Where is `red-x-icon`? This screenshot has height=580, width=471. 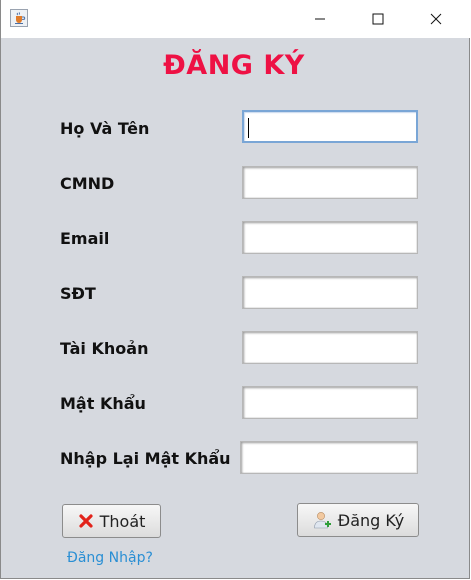
red-x-icon is located at coordinates (86, 521).